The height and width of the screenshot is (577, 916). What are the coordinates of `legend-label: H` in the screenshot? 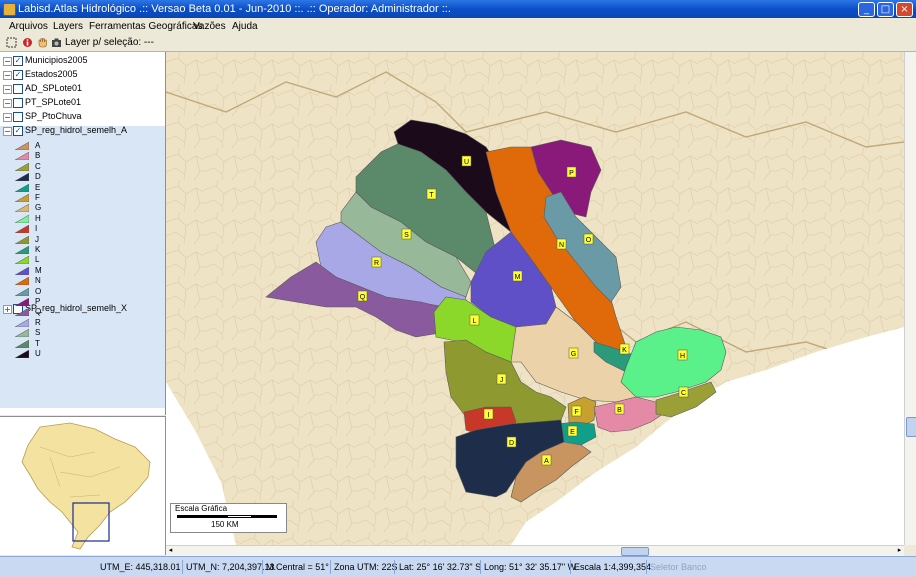 It's located at (38, 218).